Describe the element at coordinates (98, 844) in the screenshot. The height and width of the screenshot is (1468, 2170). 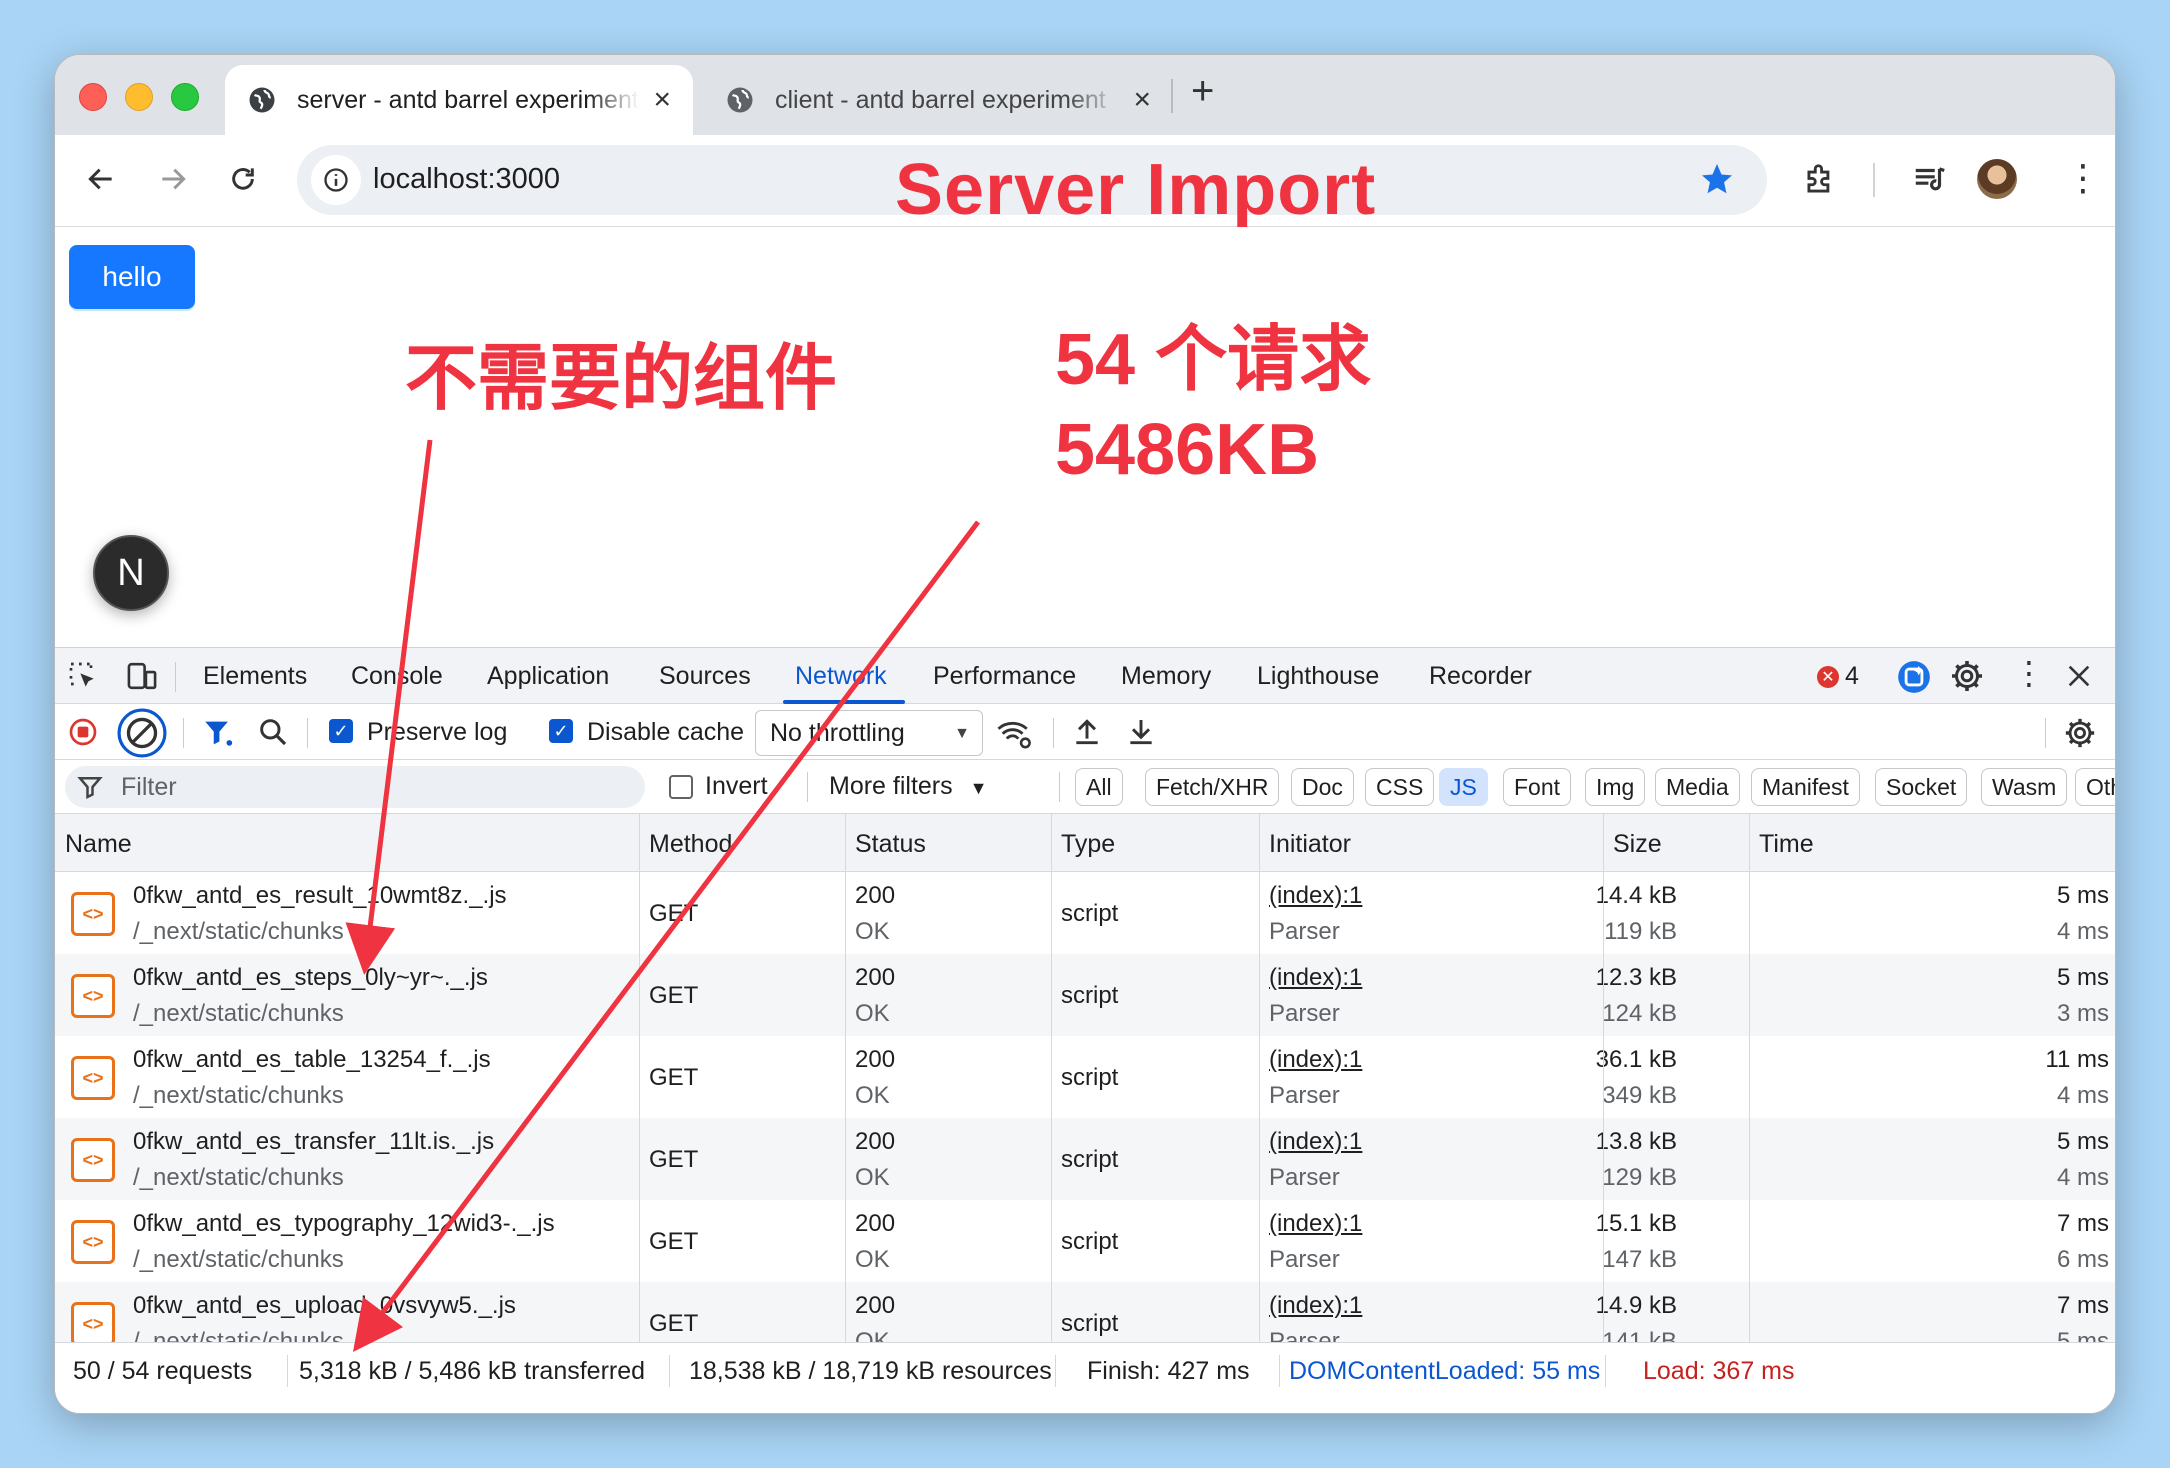
I see `column-name: Name` at that location.